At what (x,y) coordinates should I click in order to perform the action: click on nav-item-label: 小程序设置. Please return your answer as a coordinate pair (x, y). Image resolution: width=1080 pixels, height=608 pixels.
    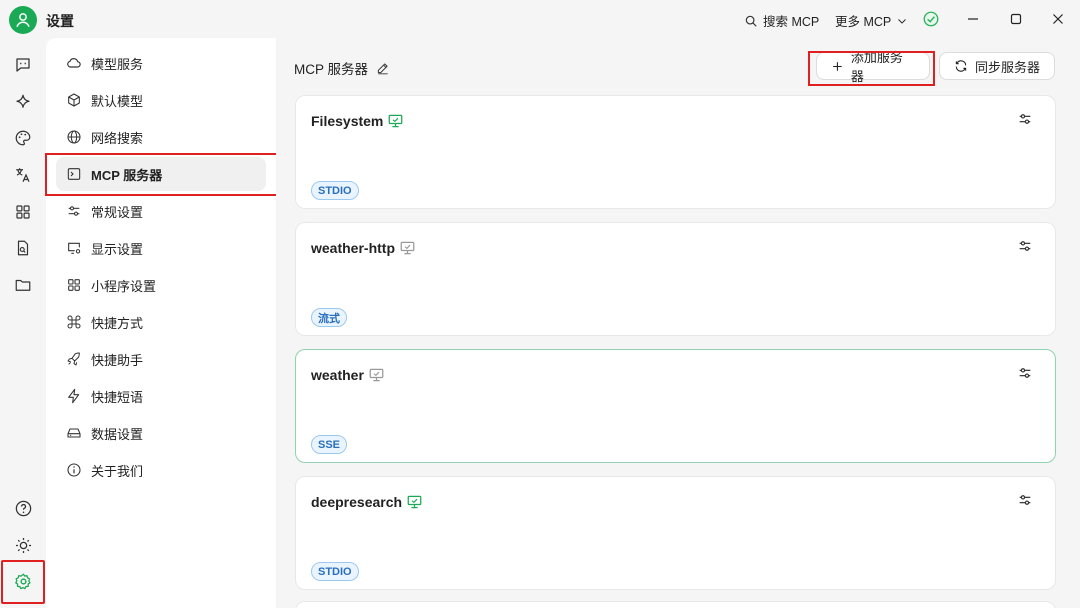
    Looking at the image, I should click on (124, 286).